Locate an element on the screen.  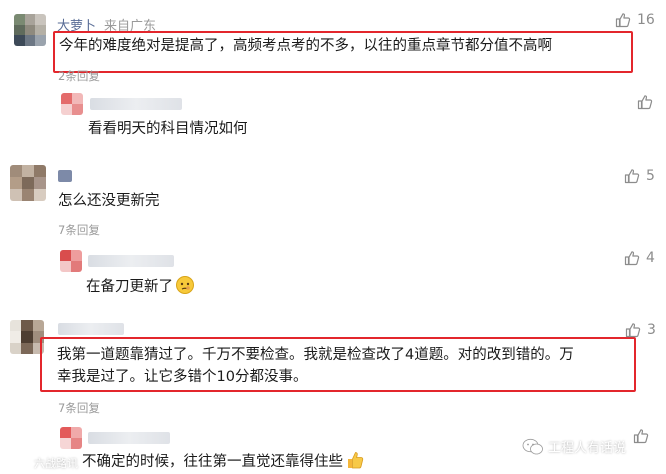
watermark-right: 工程人有话说 is located at coordinates (574, 446).